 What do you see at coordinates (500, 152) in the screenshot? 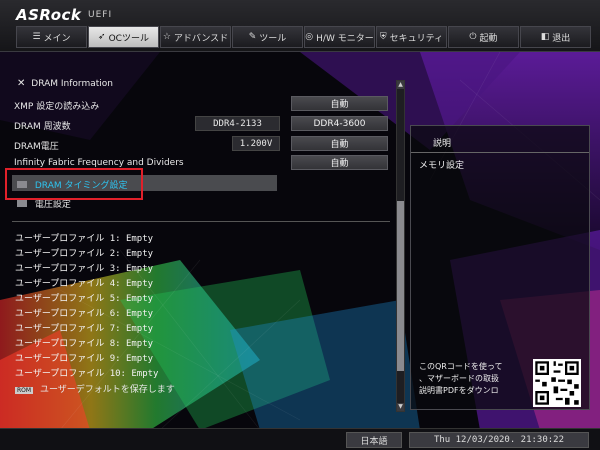
I see `description-divider` at bounding box center [500, 152].